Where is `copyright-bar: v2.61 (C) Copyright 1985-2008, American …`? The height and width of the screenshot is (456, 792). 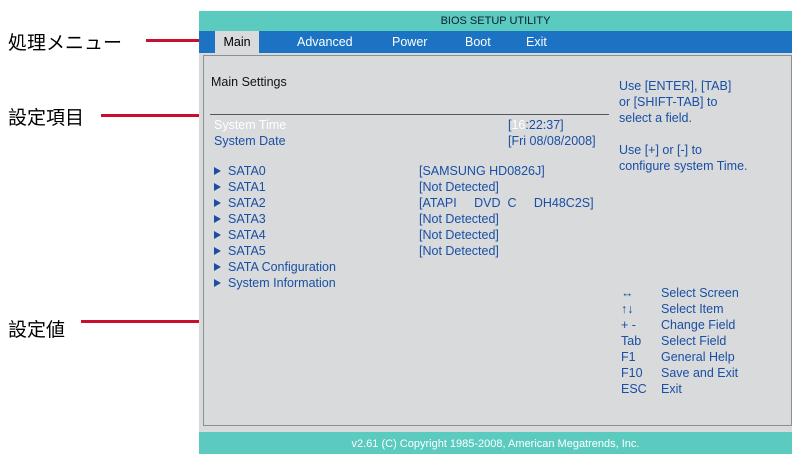 copyright-bar: v2.61 (C) Copyright 1985-2008, American … is located at coordinates (495, 443).